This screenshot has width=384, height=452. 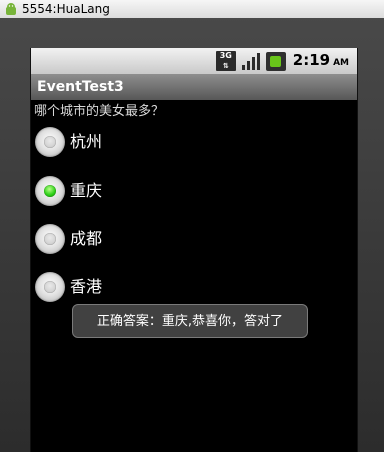 I want to click on app-title-bar: EventTest3, so click(x=194, y=87).